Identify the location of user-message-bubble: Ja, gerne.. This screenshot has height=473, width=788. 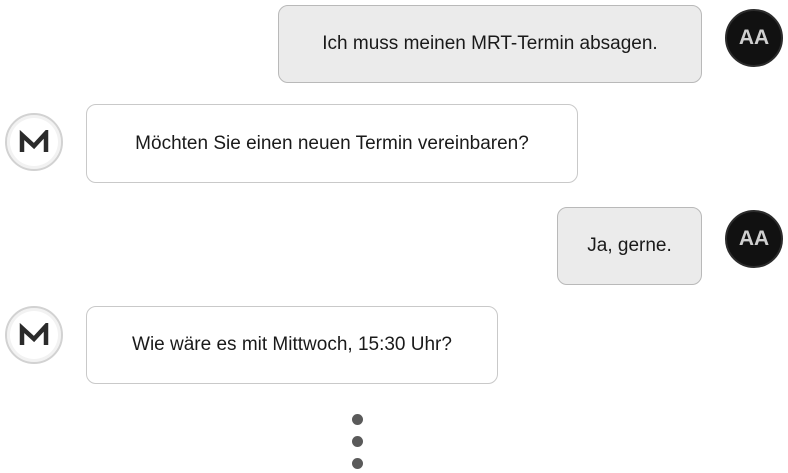
(629, 246).